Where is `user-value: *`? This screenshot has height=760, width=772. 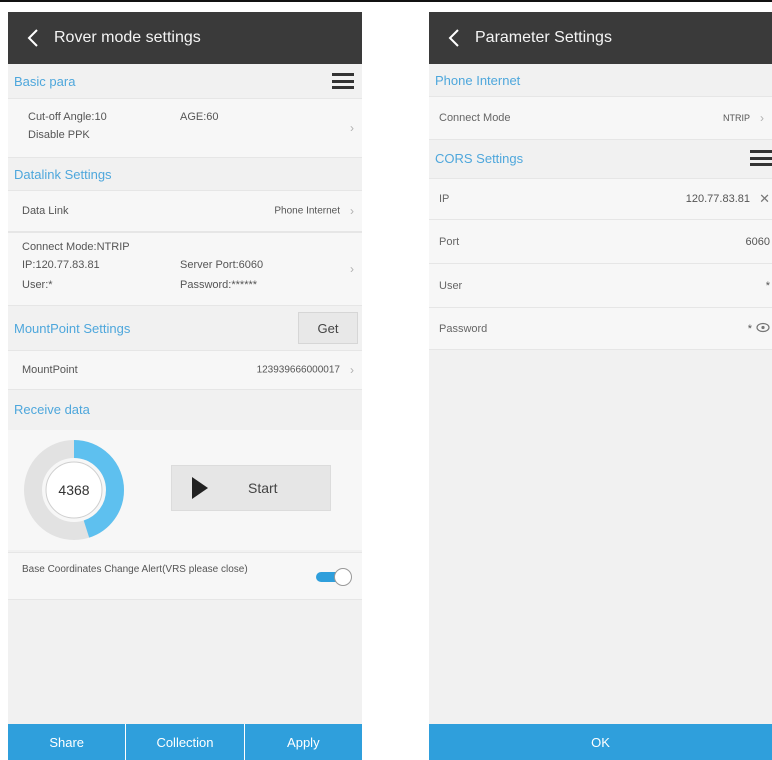 user-value: * is located at coordinates (767, 285).